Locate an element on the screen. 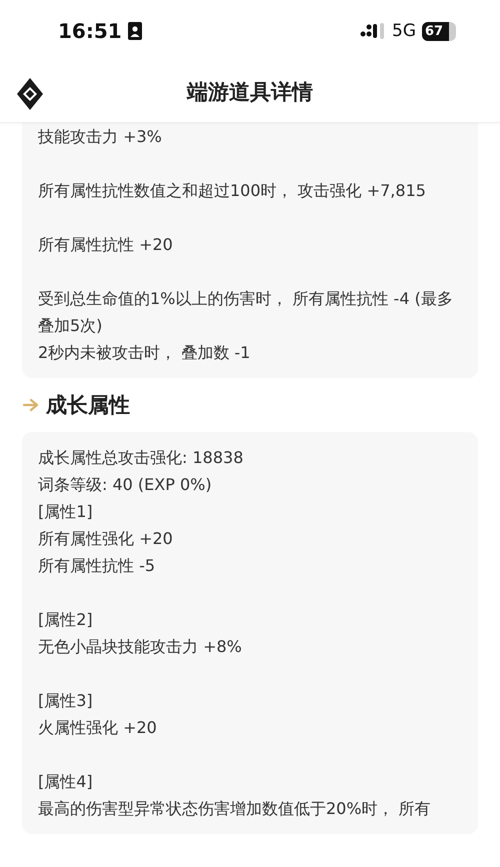 The image size is (500, 867). arrow-icon is located at coordinates (31, 405).